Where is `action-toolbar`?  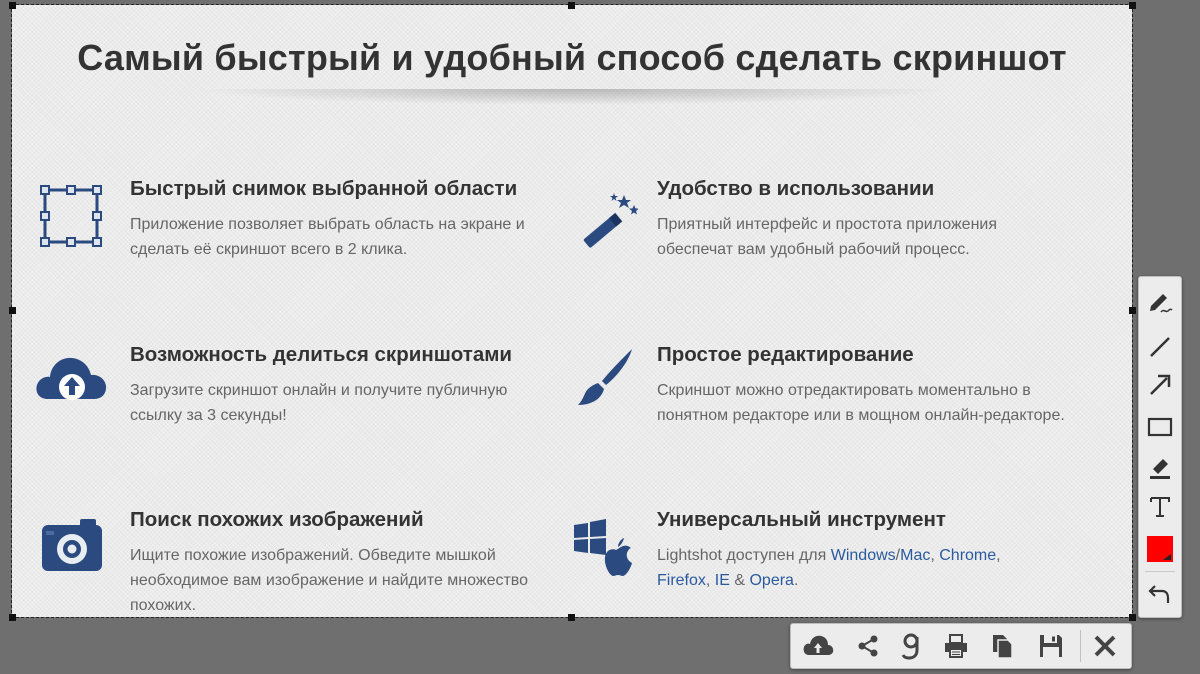 action-toolbar is located at coordinates (961, 646).